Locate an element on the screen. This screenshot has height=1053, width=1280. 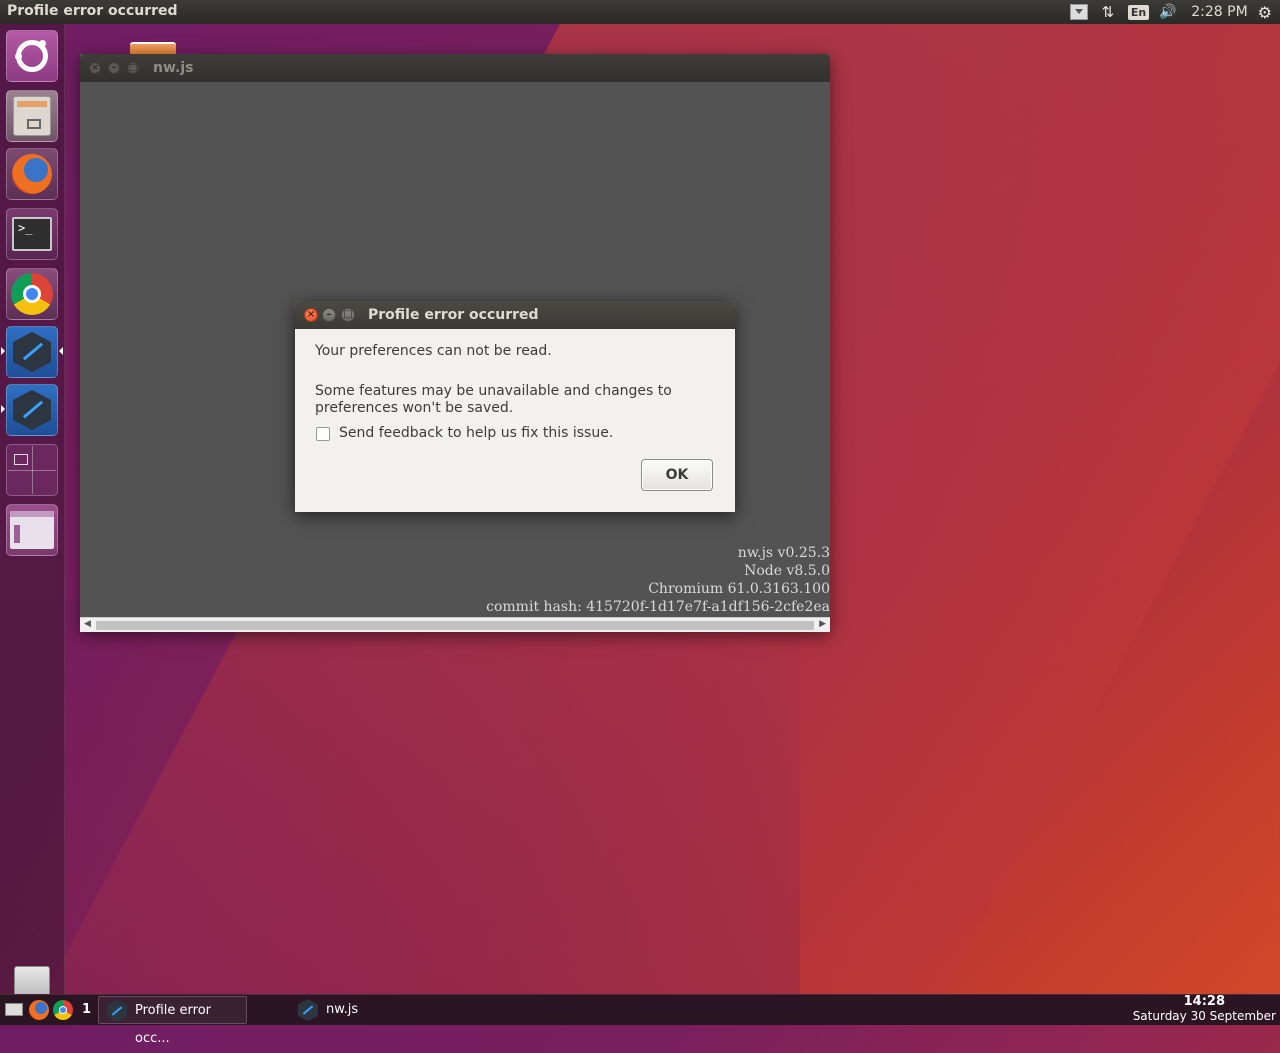
terminal-icon: >_ is located at coordinates (32, 234).